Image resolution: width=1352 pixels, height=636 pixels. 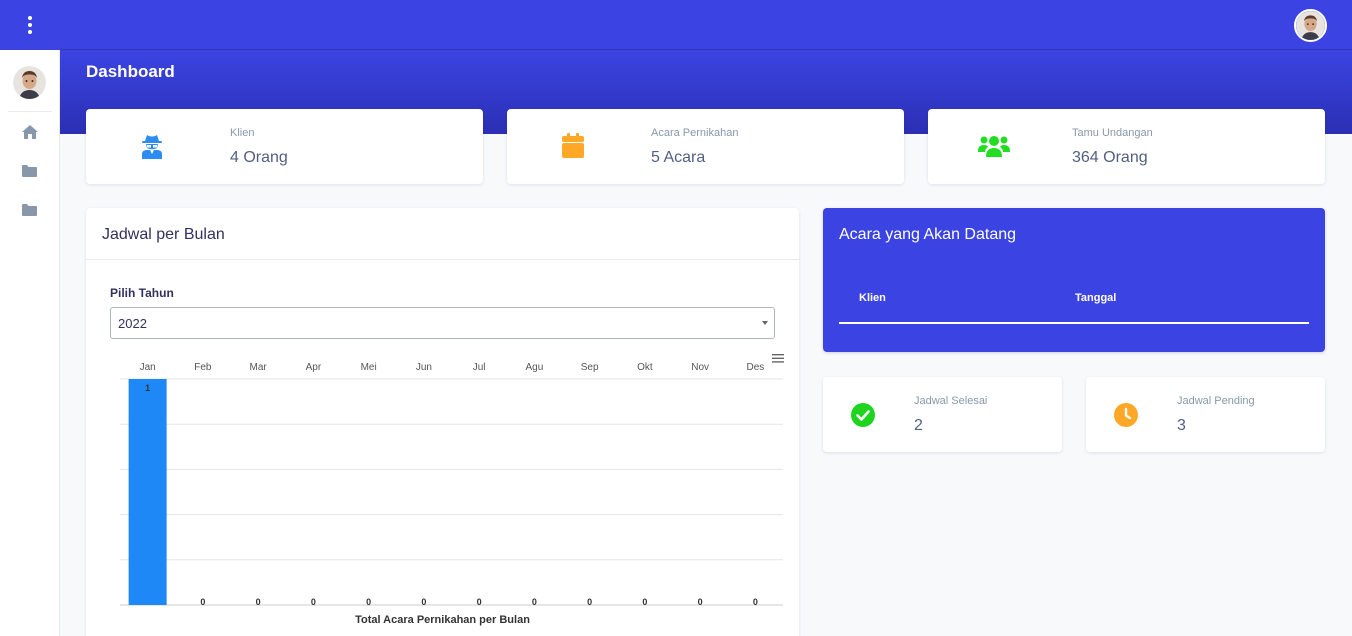 I want to click on stat-label: Tamu Undangan, so click(x=1112, y=133).